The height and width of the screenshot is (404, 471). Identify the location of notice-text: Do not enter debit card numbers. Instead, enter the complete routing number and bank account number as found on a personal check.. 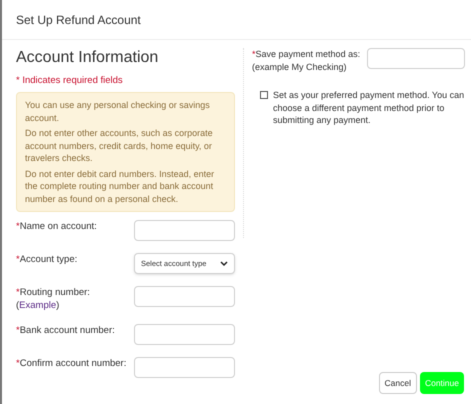
(120, 187).